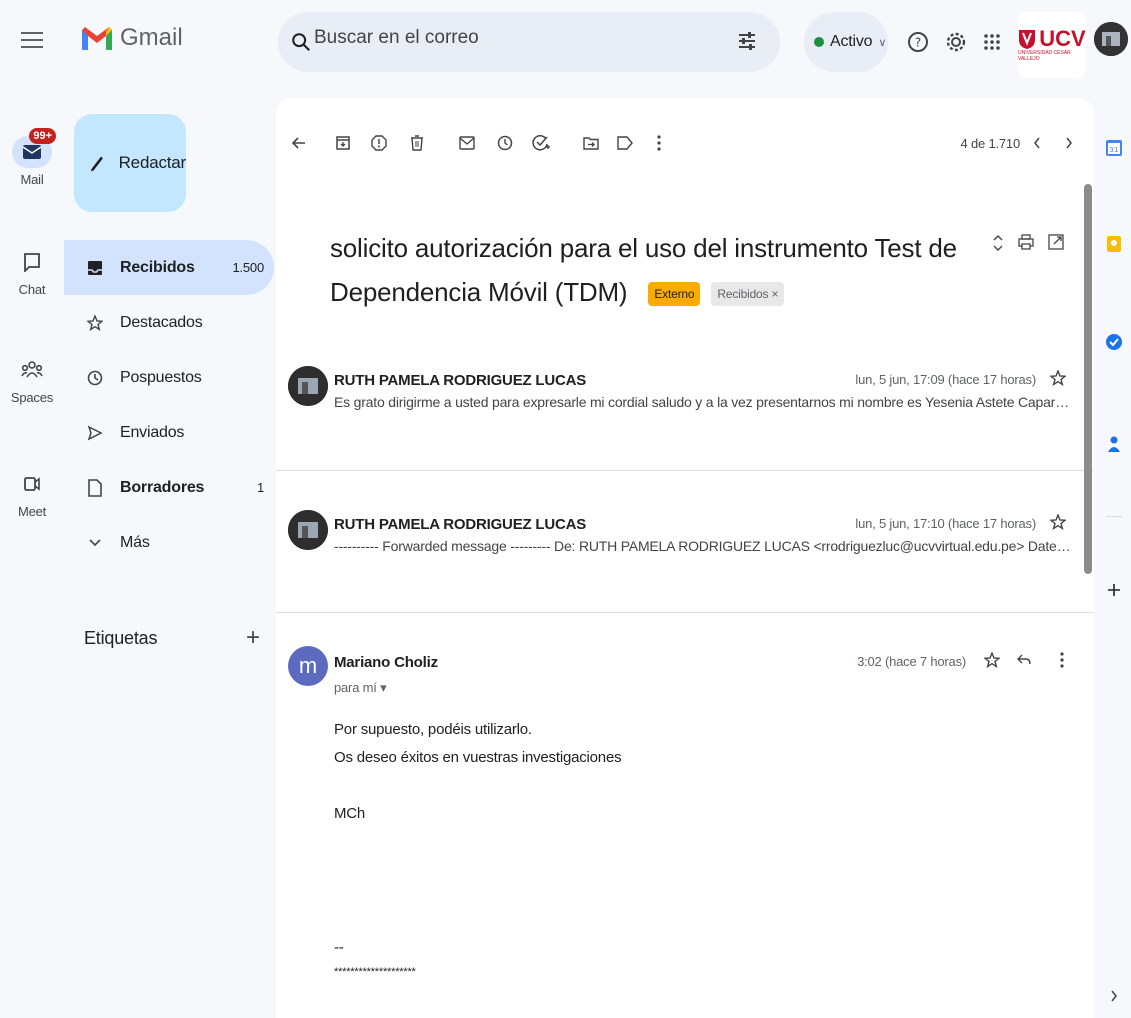 Image resolution: width=1131 pixels, height=1018 pixels. I want to click on back-button, so click(299, 143).